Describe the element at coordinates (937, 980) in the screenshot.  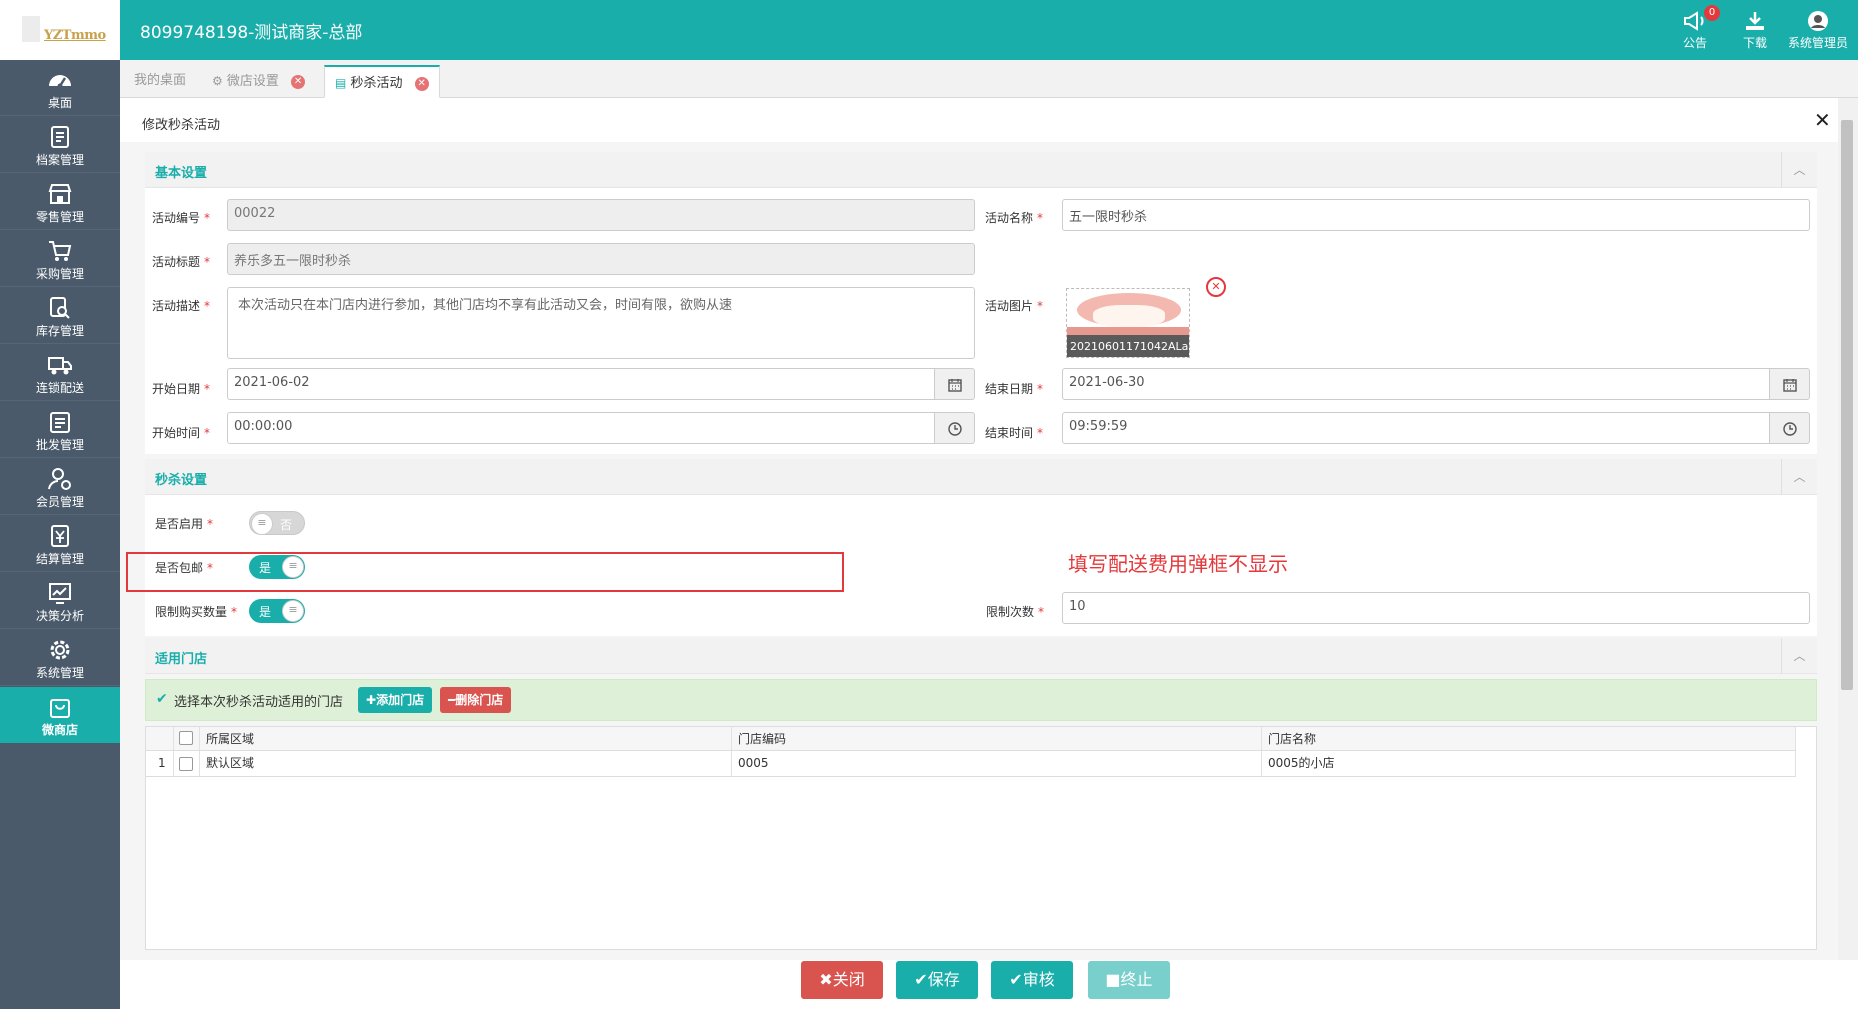
I see `save-button: ✔保存` at that location.